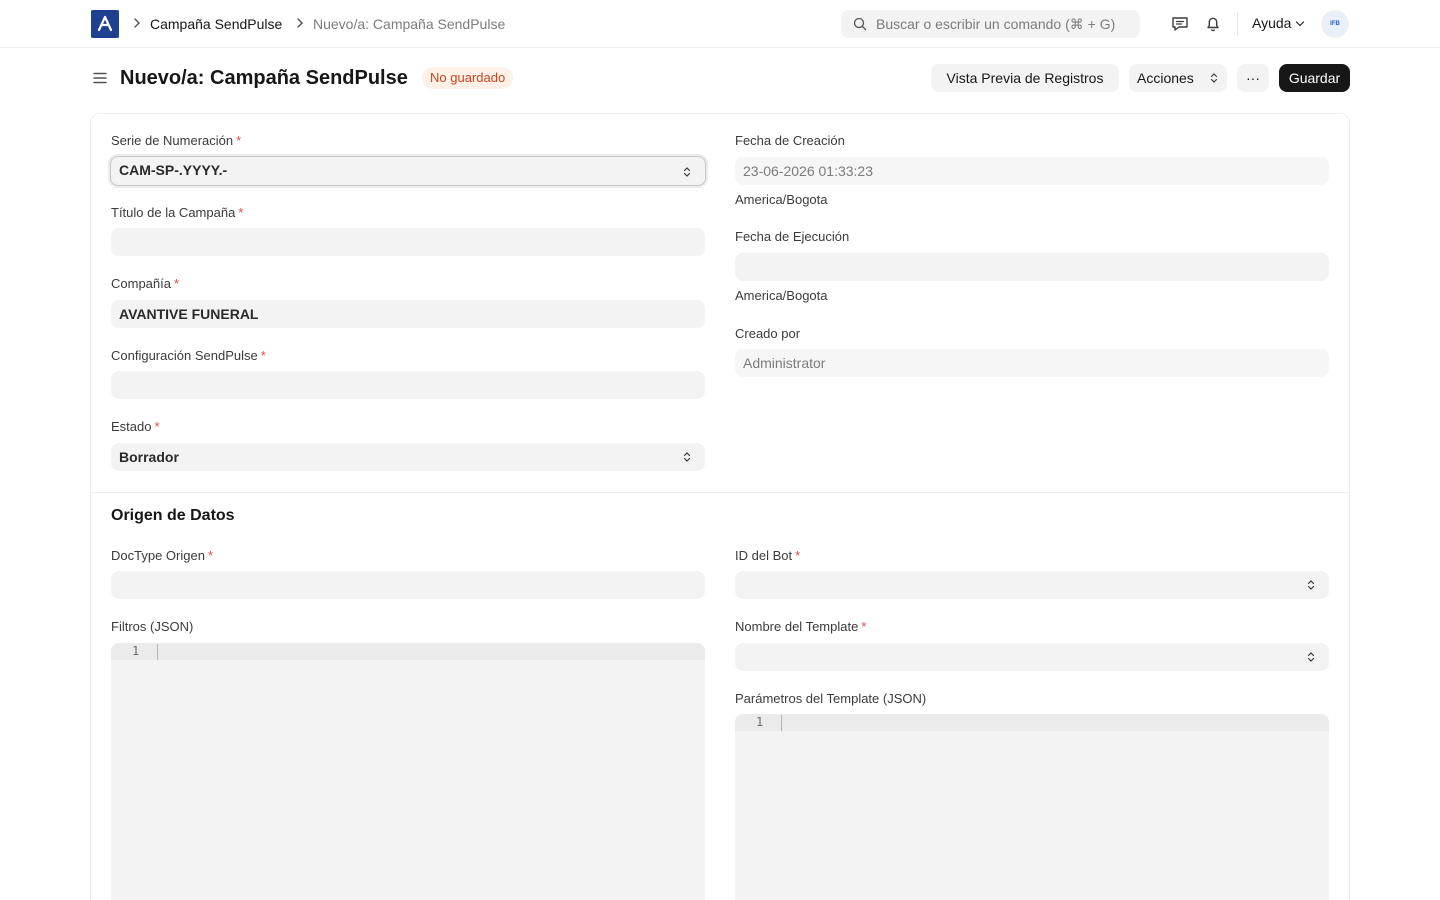 The image size is (1440, 900). Describe the element at coordinates (1213, 24) in the screenshot. I see `bell-icon` at that location.